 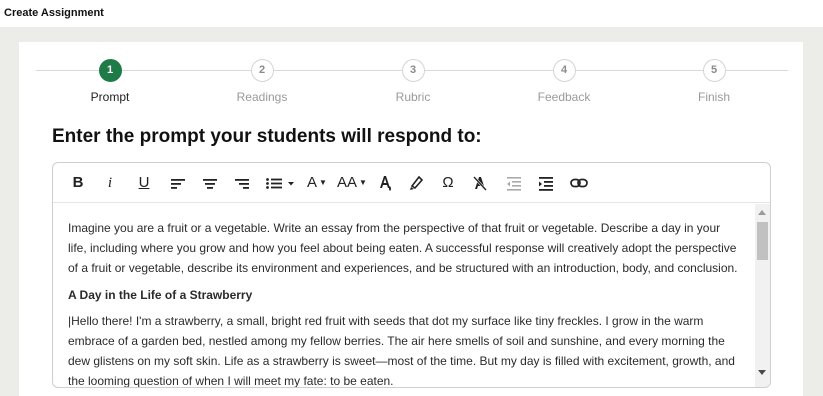 I want to click on font-color-icon: A, so click(x=312, y=182).